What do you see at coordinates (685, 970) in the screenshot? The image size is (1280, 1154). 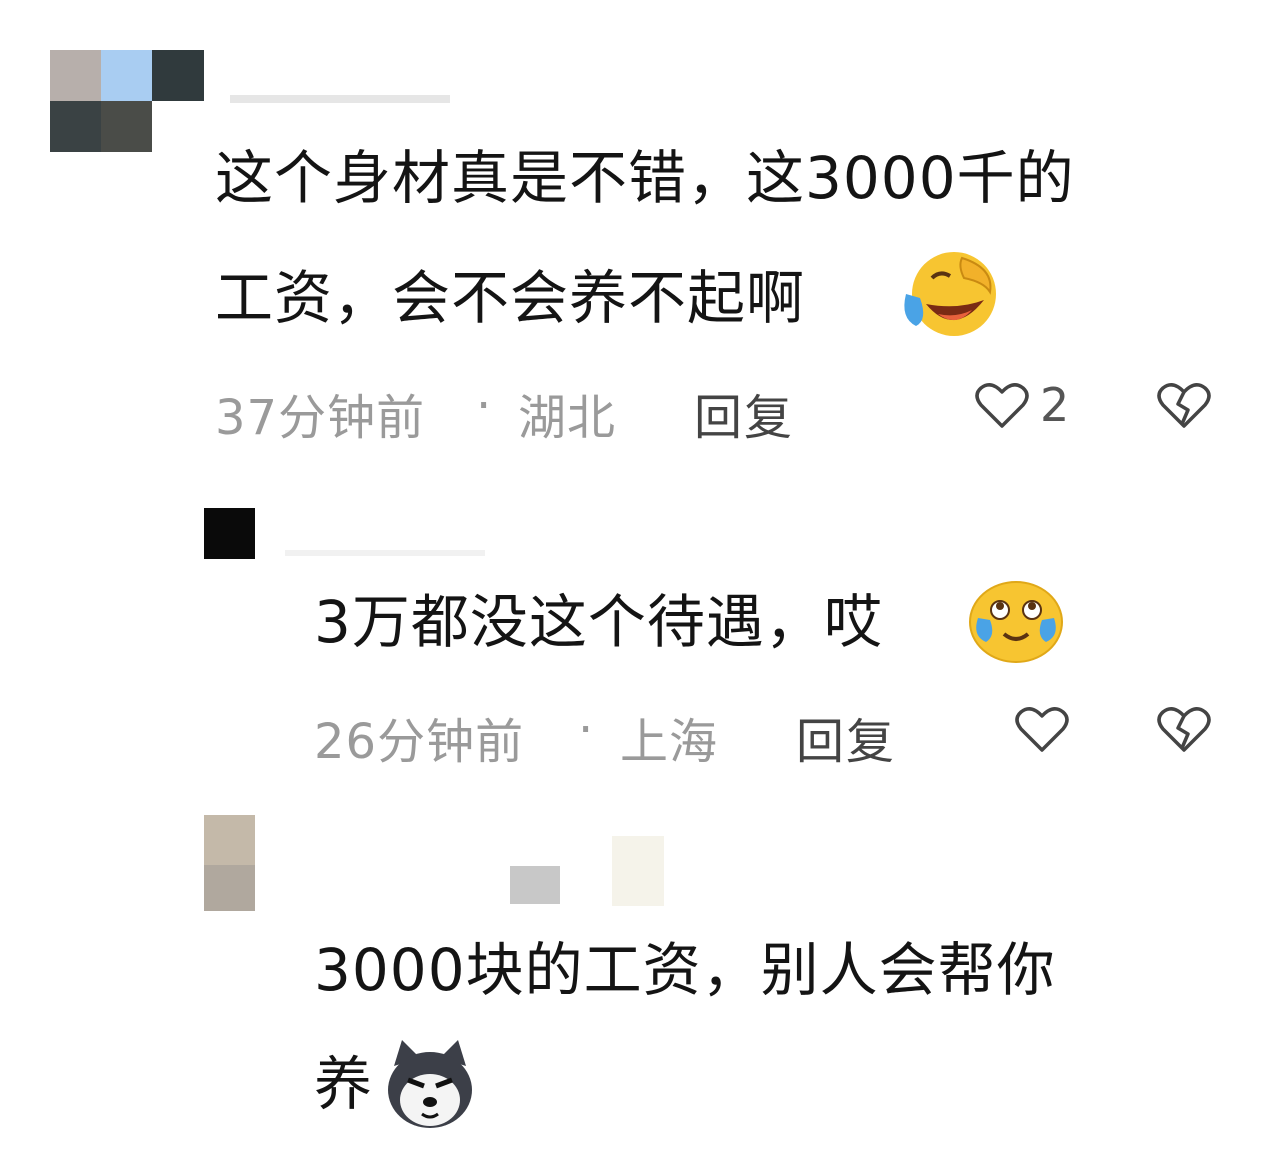 I see `comment-text-line: 3000块的工资，别人会帮你` at bounding box center [685, 970].